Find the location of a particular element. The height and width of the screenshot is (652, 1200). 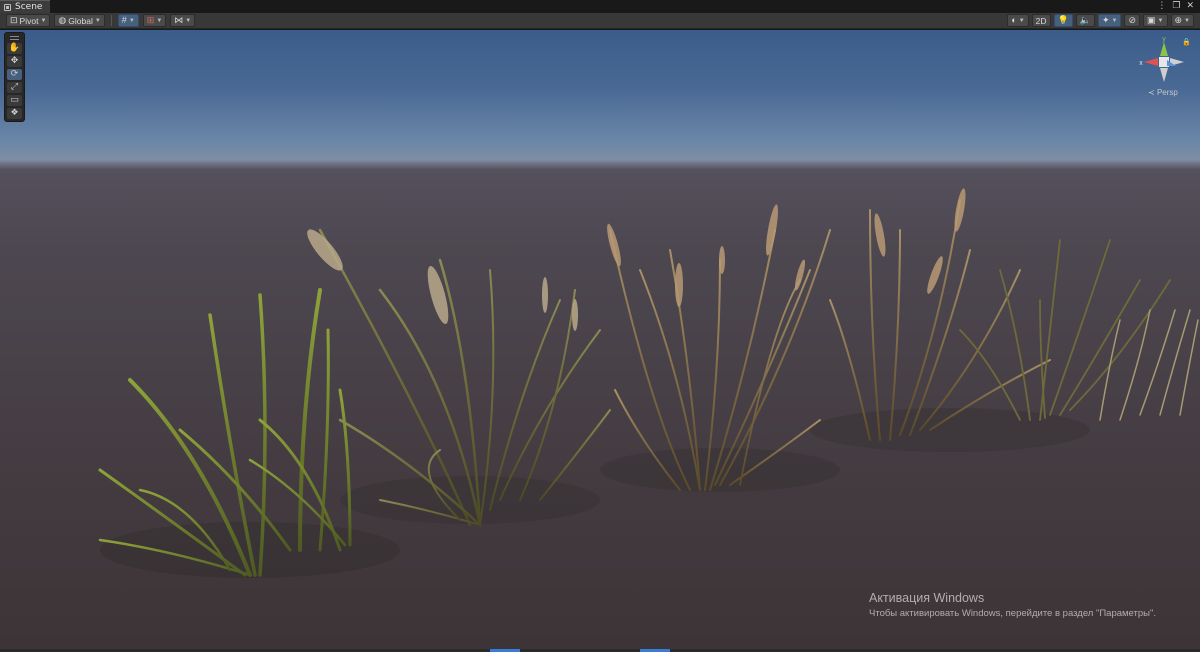

toolbar-right-group: ◐ ▼ 2D 💡 🔈 ✦ ▼ ⊘ ▣ ▼ ⊕ ▼ is located at coordinates (1100, 20).